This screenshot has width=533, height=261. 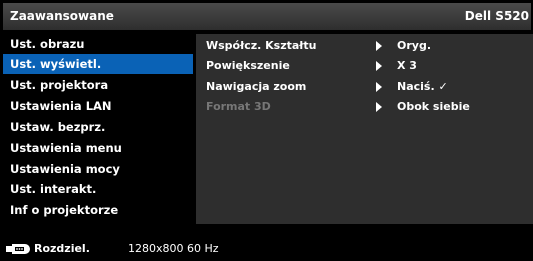 I want to click on setting-value: Obok siebie, so click(x=433, y=106).